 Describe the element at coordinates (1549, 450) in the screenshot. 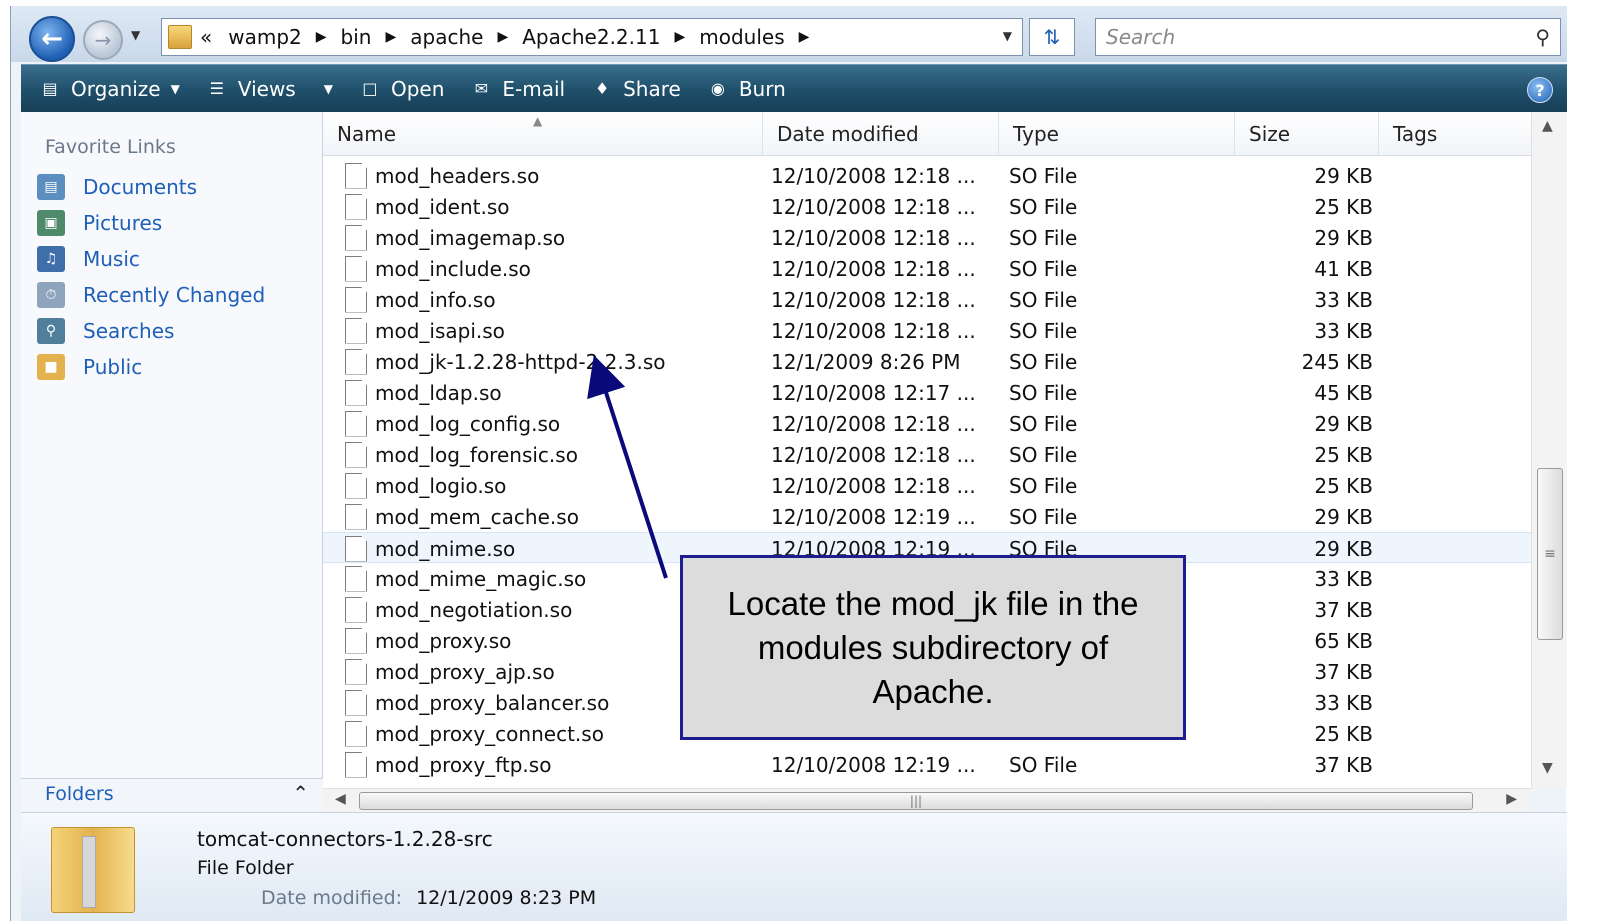

I see `vertical-scrollbar: ▲ ≡ ▼` at that location.